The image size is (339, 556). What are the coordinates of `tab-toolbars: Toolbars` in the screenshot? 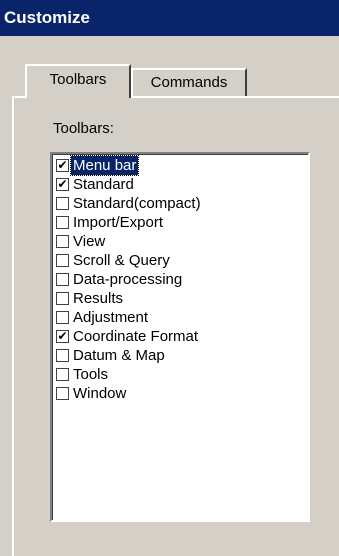 It's located at (78, 81).